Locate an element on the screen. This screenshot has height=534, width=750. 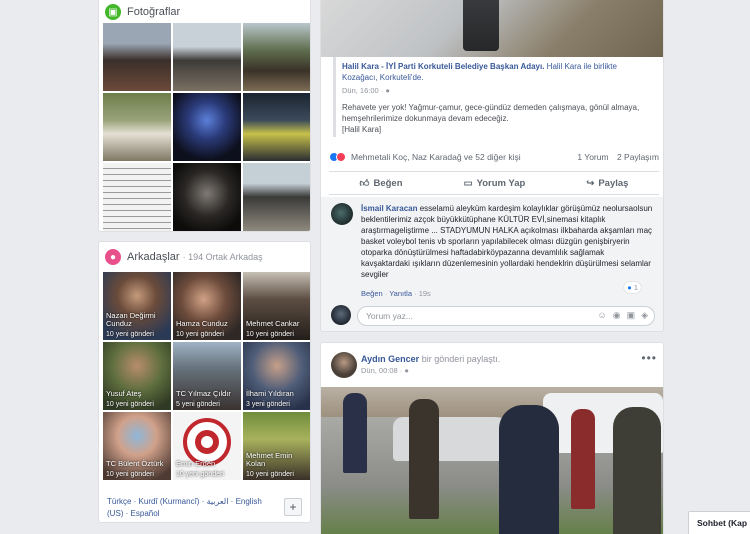
photo-thumb-ceremony is located at coordinates (276, 127).